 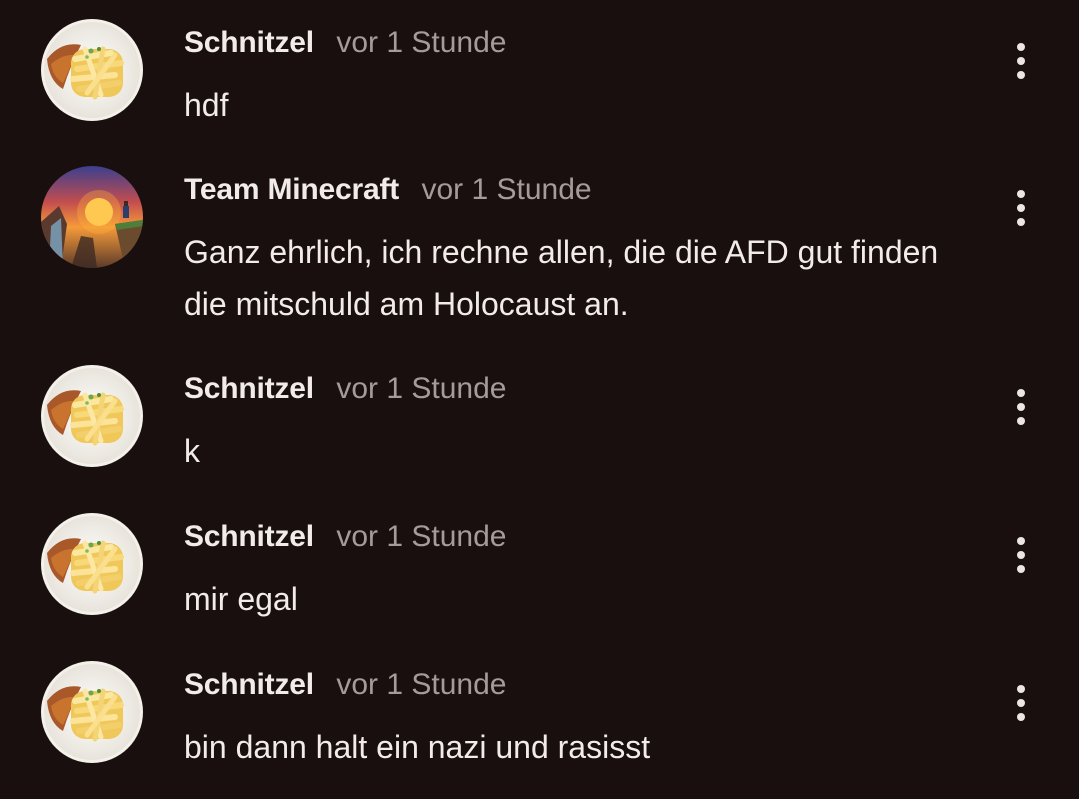 I want to click on comment-author: Team Minecraft, so click(x=291, y=189).